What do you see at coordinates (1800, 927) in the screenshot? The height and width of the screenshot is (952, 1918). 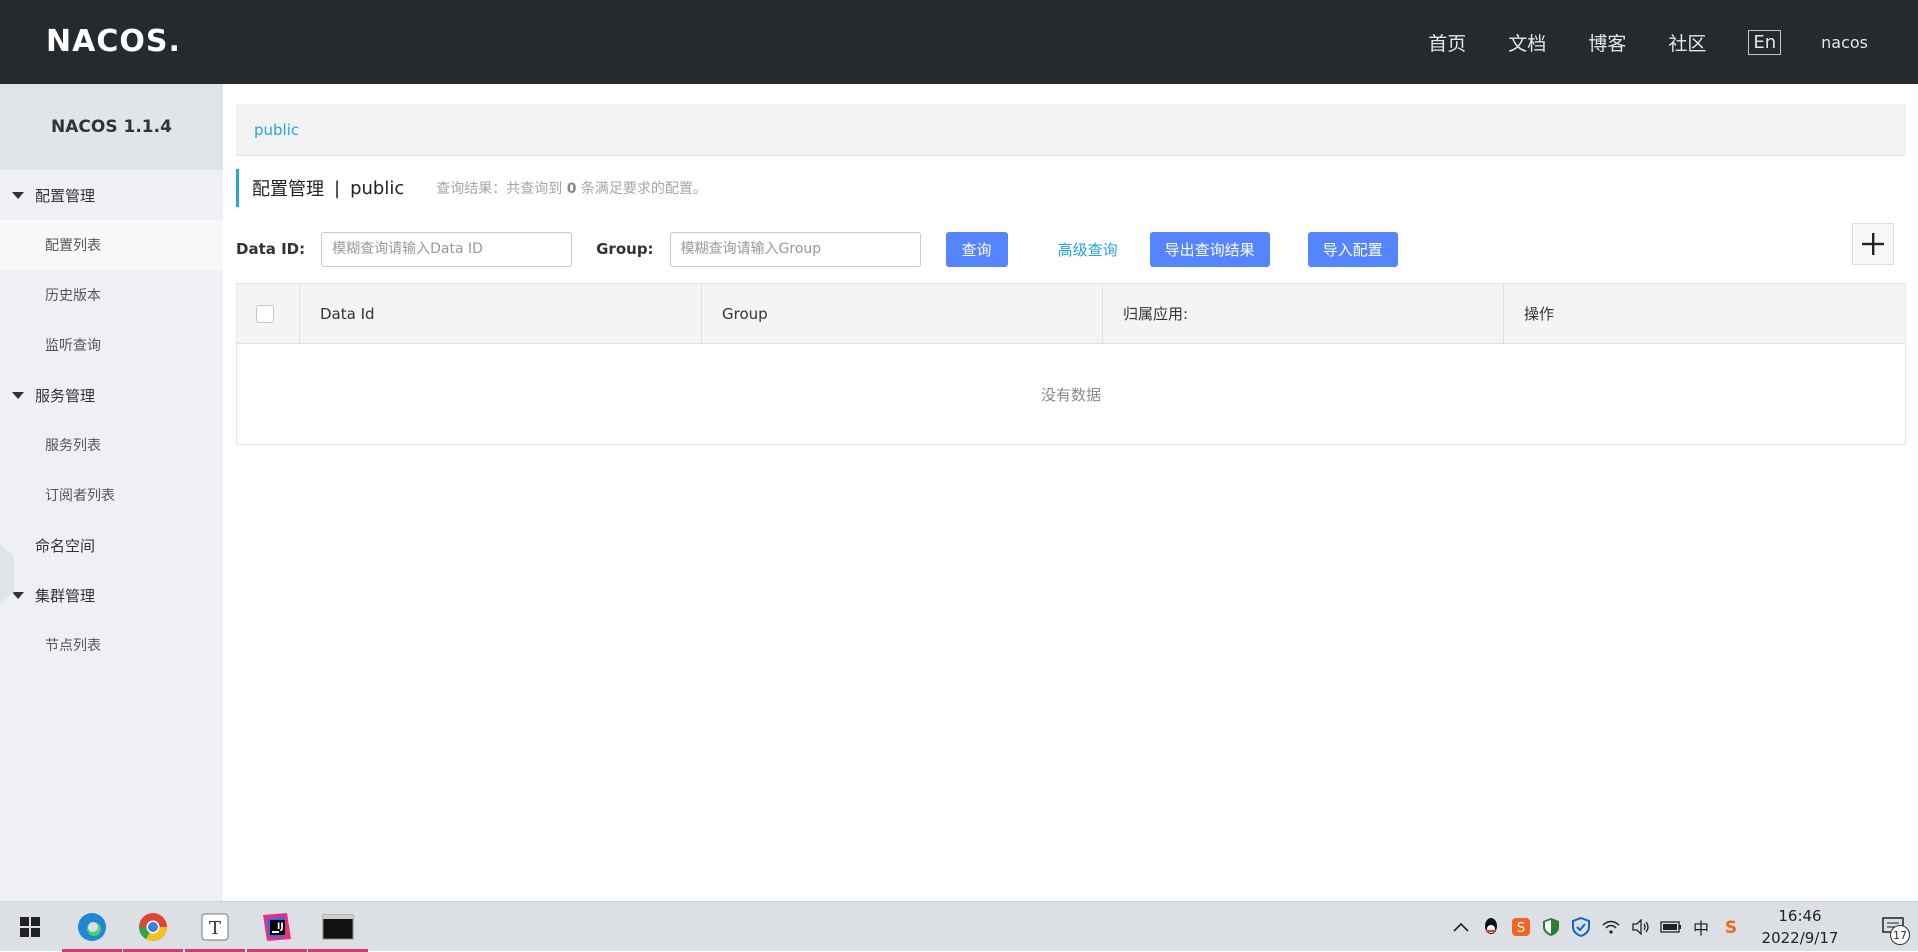 I see `system-clock: 16:46 2022/9/17` at bounding box center [1800, 927].